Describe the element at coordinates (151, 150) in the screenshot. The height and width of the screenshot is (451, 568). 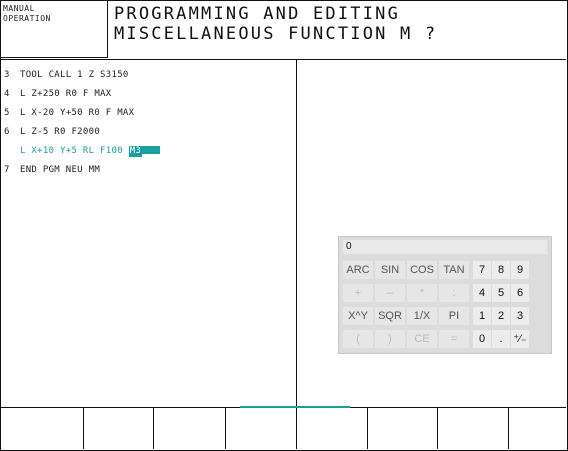
I see `input-cursor` at that location.